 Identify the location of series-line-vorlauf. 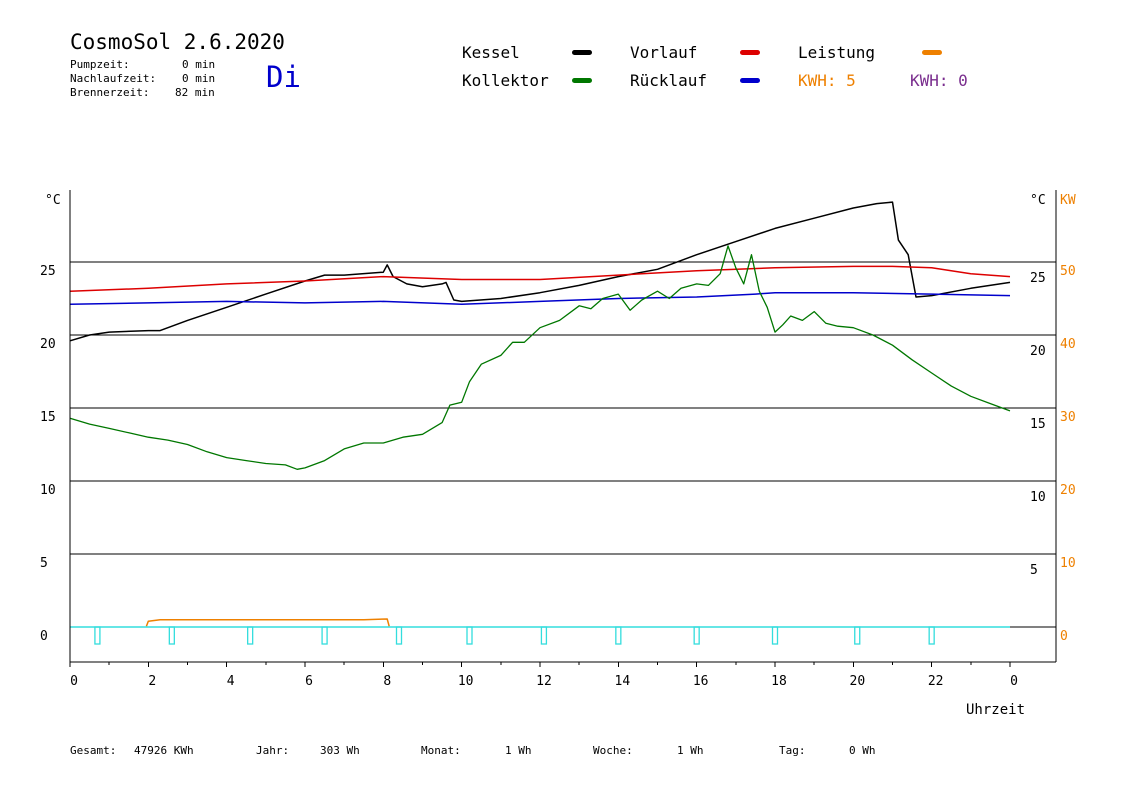
(540, 278).